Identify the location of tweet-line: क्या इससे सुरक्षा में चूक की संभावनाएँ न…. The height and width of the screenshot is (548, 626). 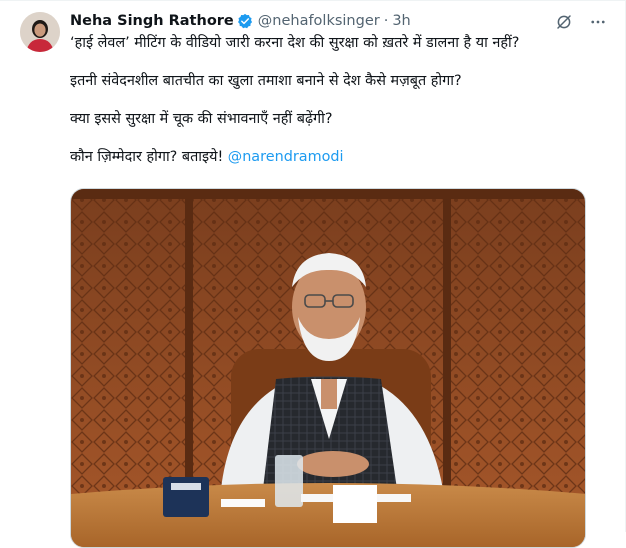
(201, 119).